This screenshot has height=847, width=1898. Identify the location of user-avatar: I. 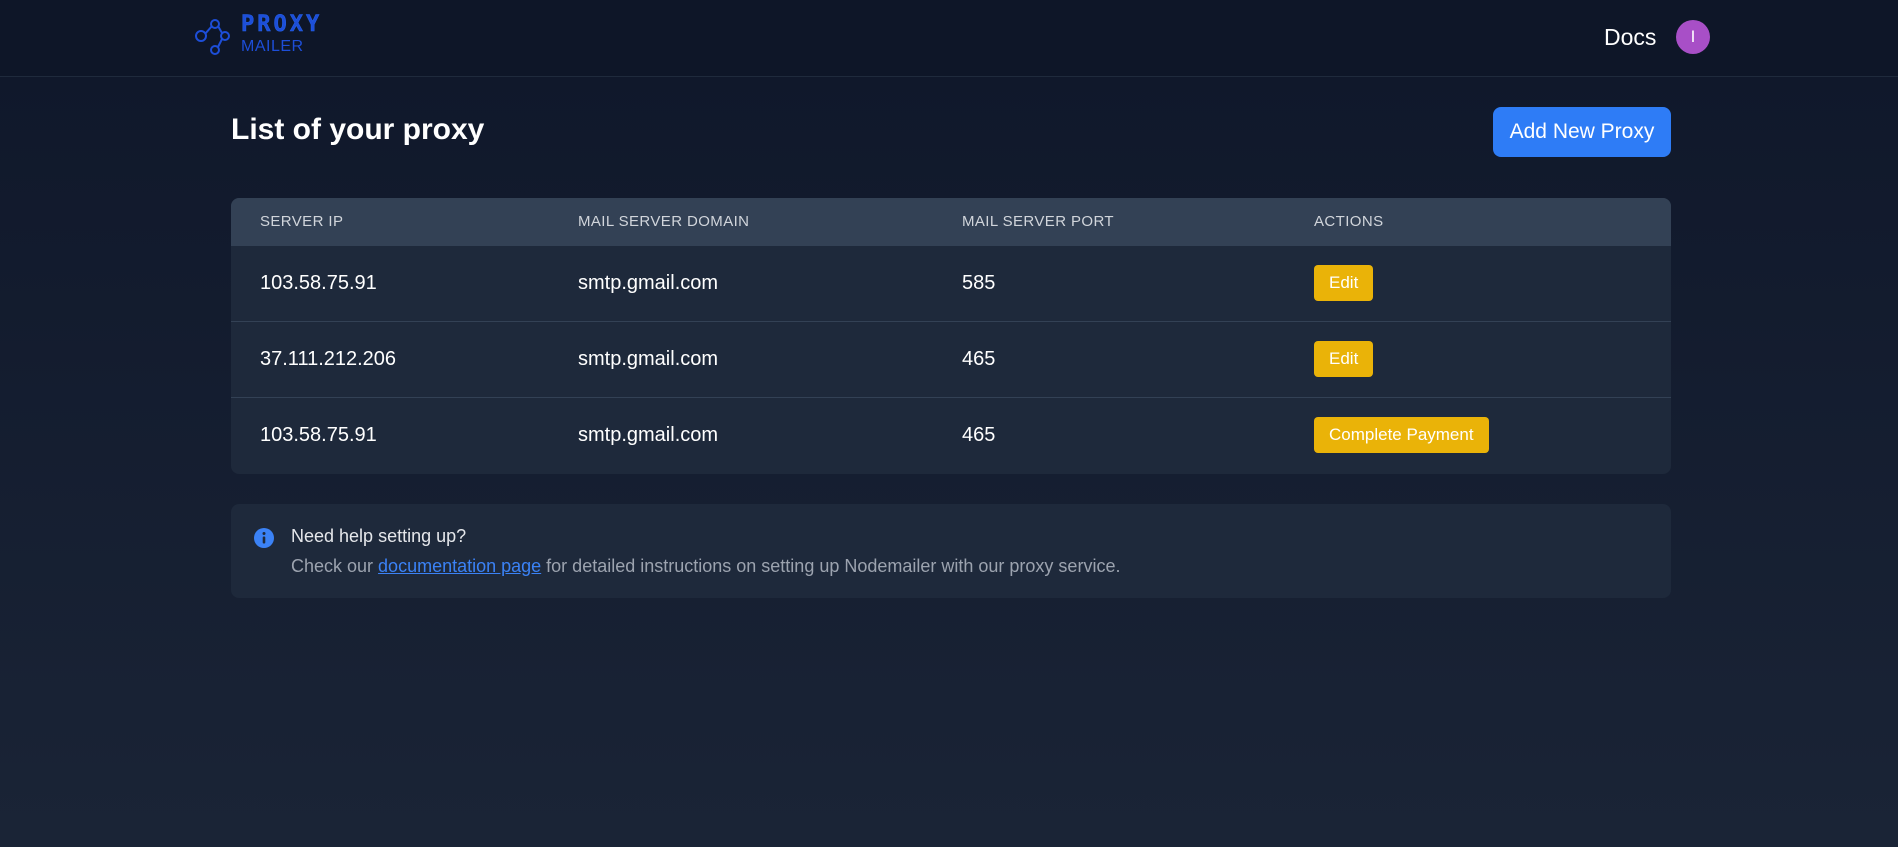
(1693, 37).